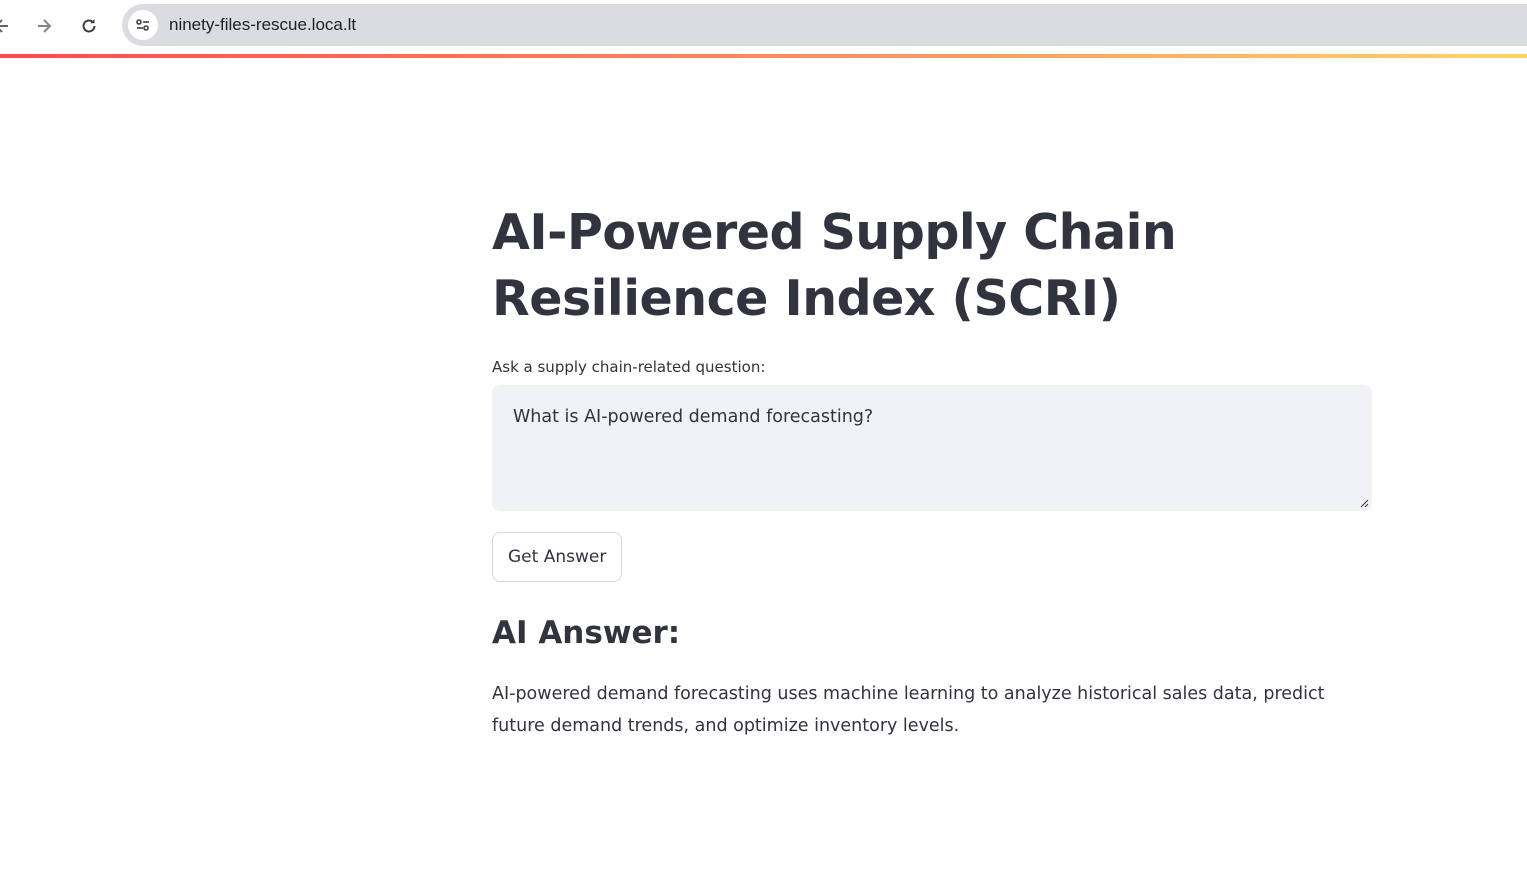 Image resolution: width=1527 pixels, height=871 pixels. Describe the element at coordinates (9, 26) in the screenshot. I see `back-button` at that location.